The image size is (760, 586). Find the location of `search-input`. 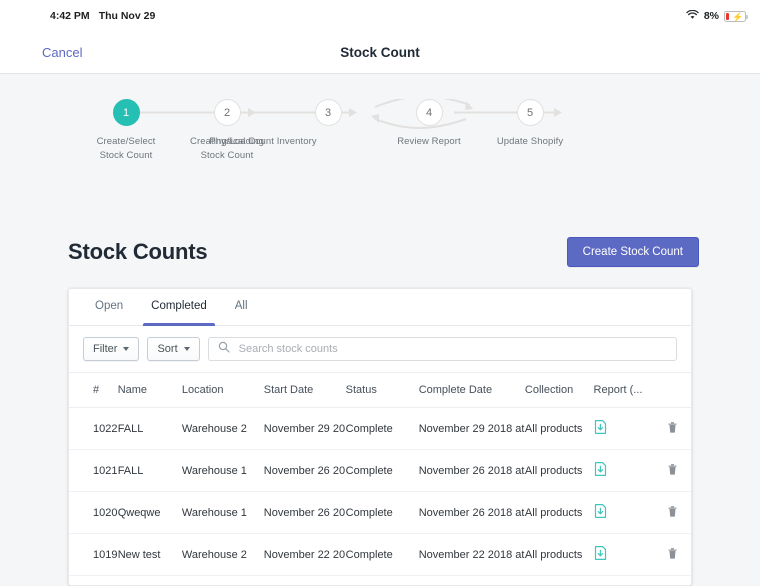

search-input is located at coordinates (451, 349).